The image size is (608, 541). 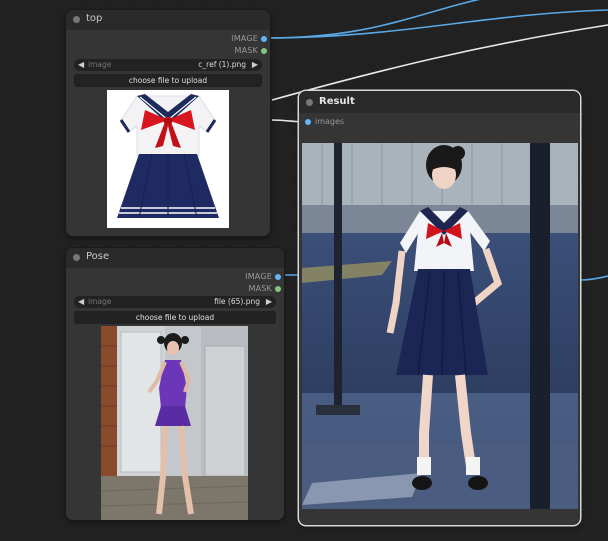 I want to click on sailor-uniform-drawing, so click(x=168, y=159).